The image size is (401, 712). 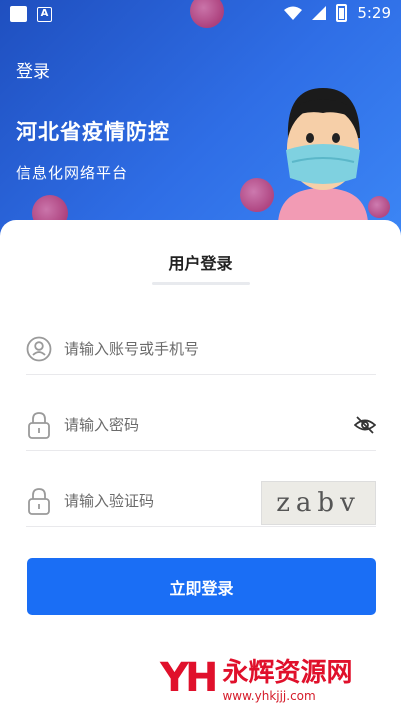 What do you see at coordinates (318, 503) in the screenshot?
I see `captcha-image: zabv` at bounding box center [318, 503].